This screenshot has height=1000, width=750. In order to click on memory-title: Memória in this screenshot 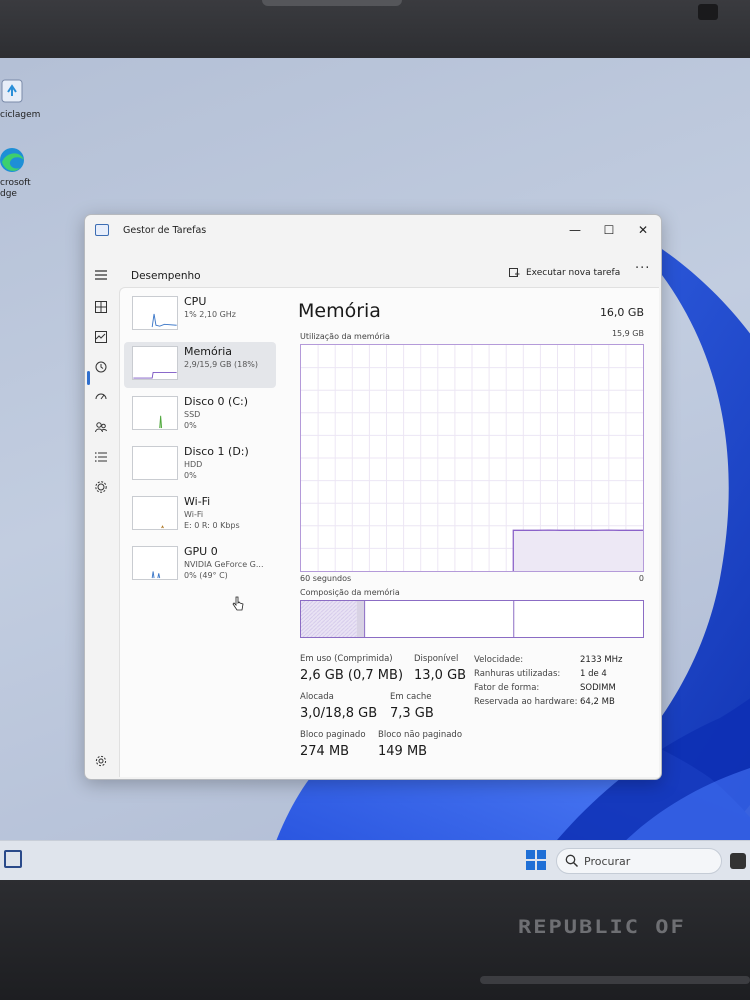, I will do `click(339, 311)`.